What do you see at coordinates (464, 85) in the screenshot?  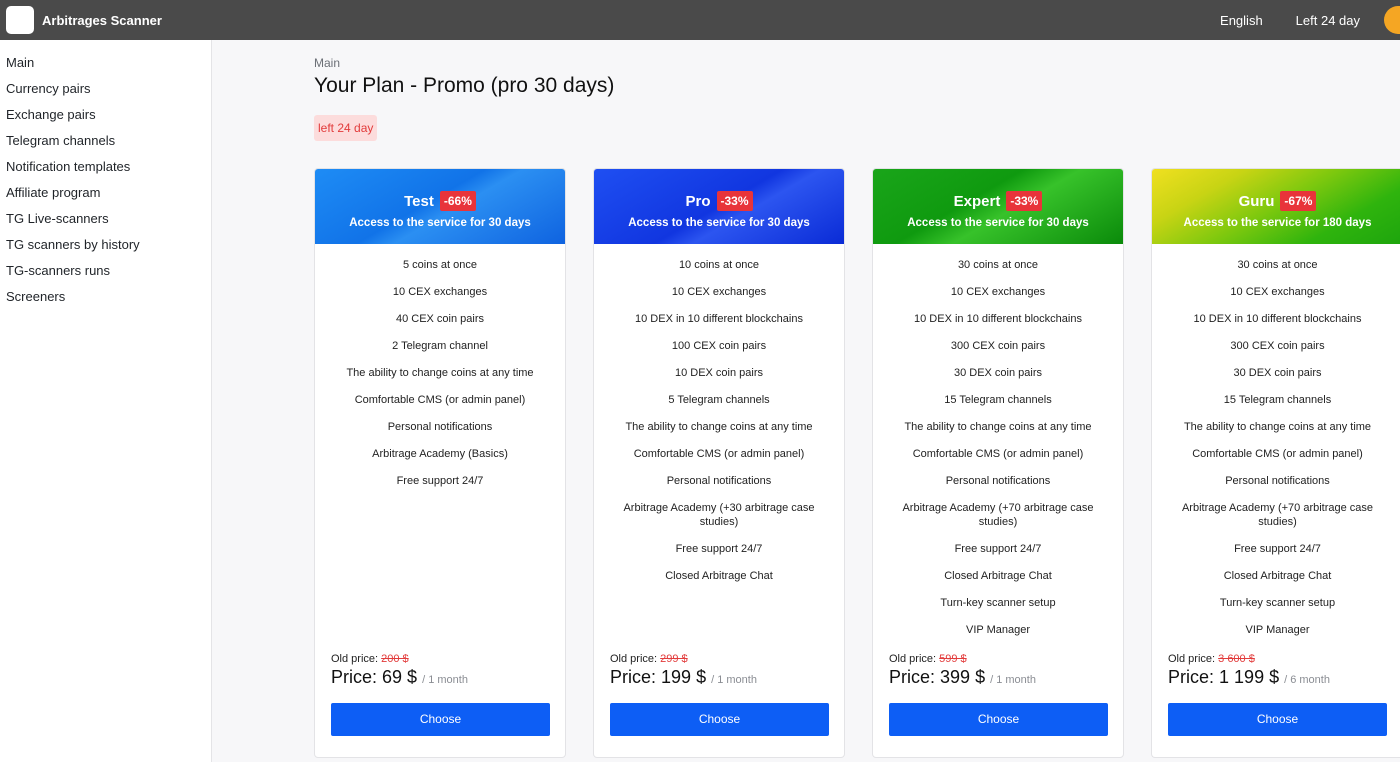 I see `page-title: Your Plan - Promo (pro 30 days)` at bounding box center [464, 85].